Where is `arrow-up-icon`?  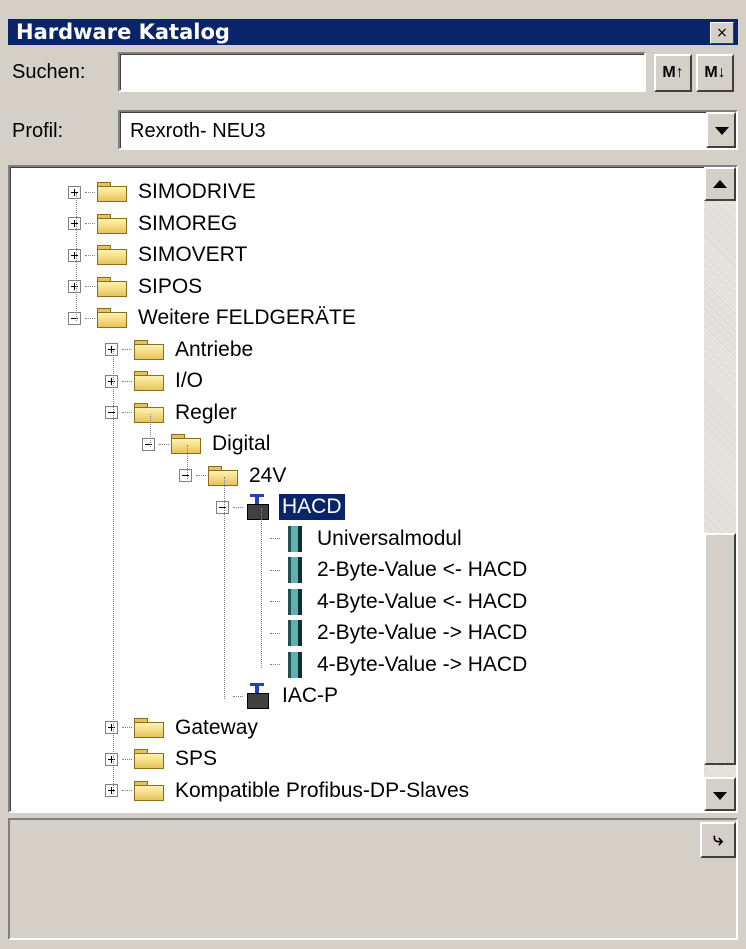
arrow-up-icon is located at coordinates (720, 184).